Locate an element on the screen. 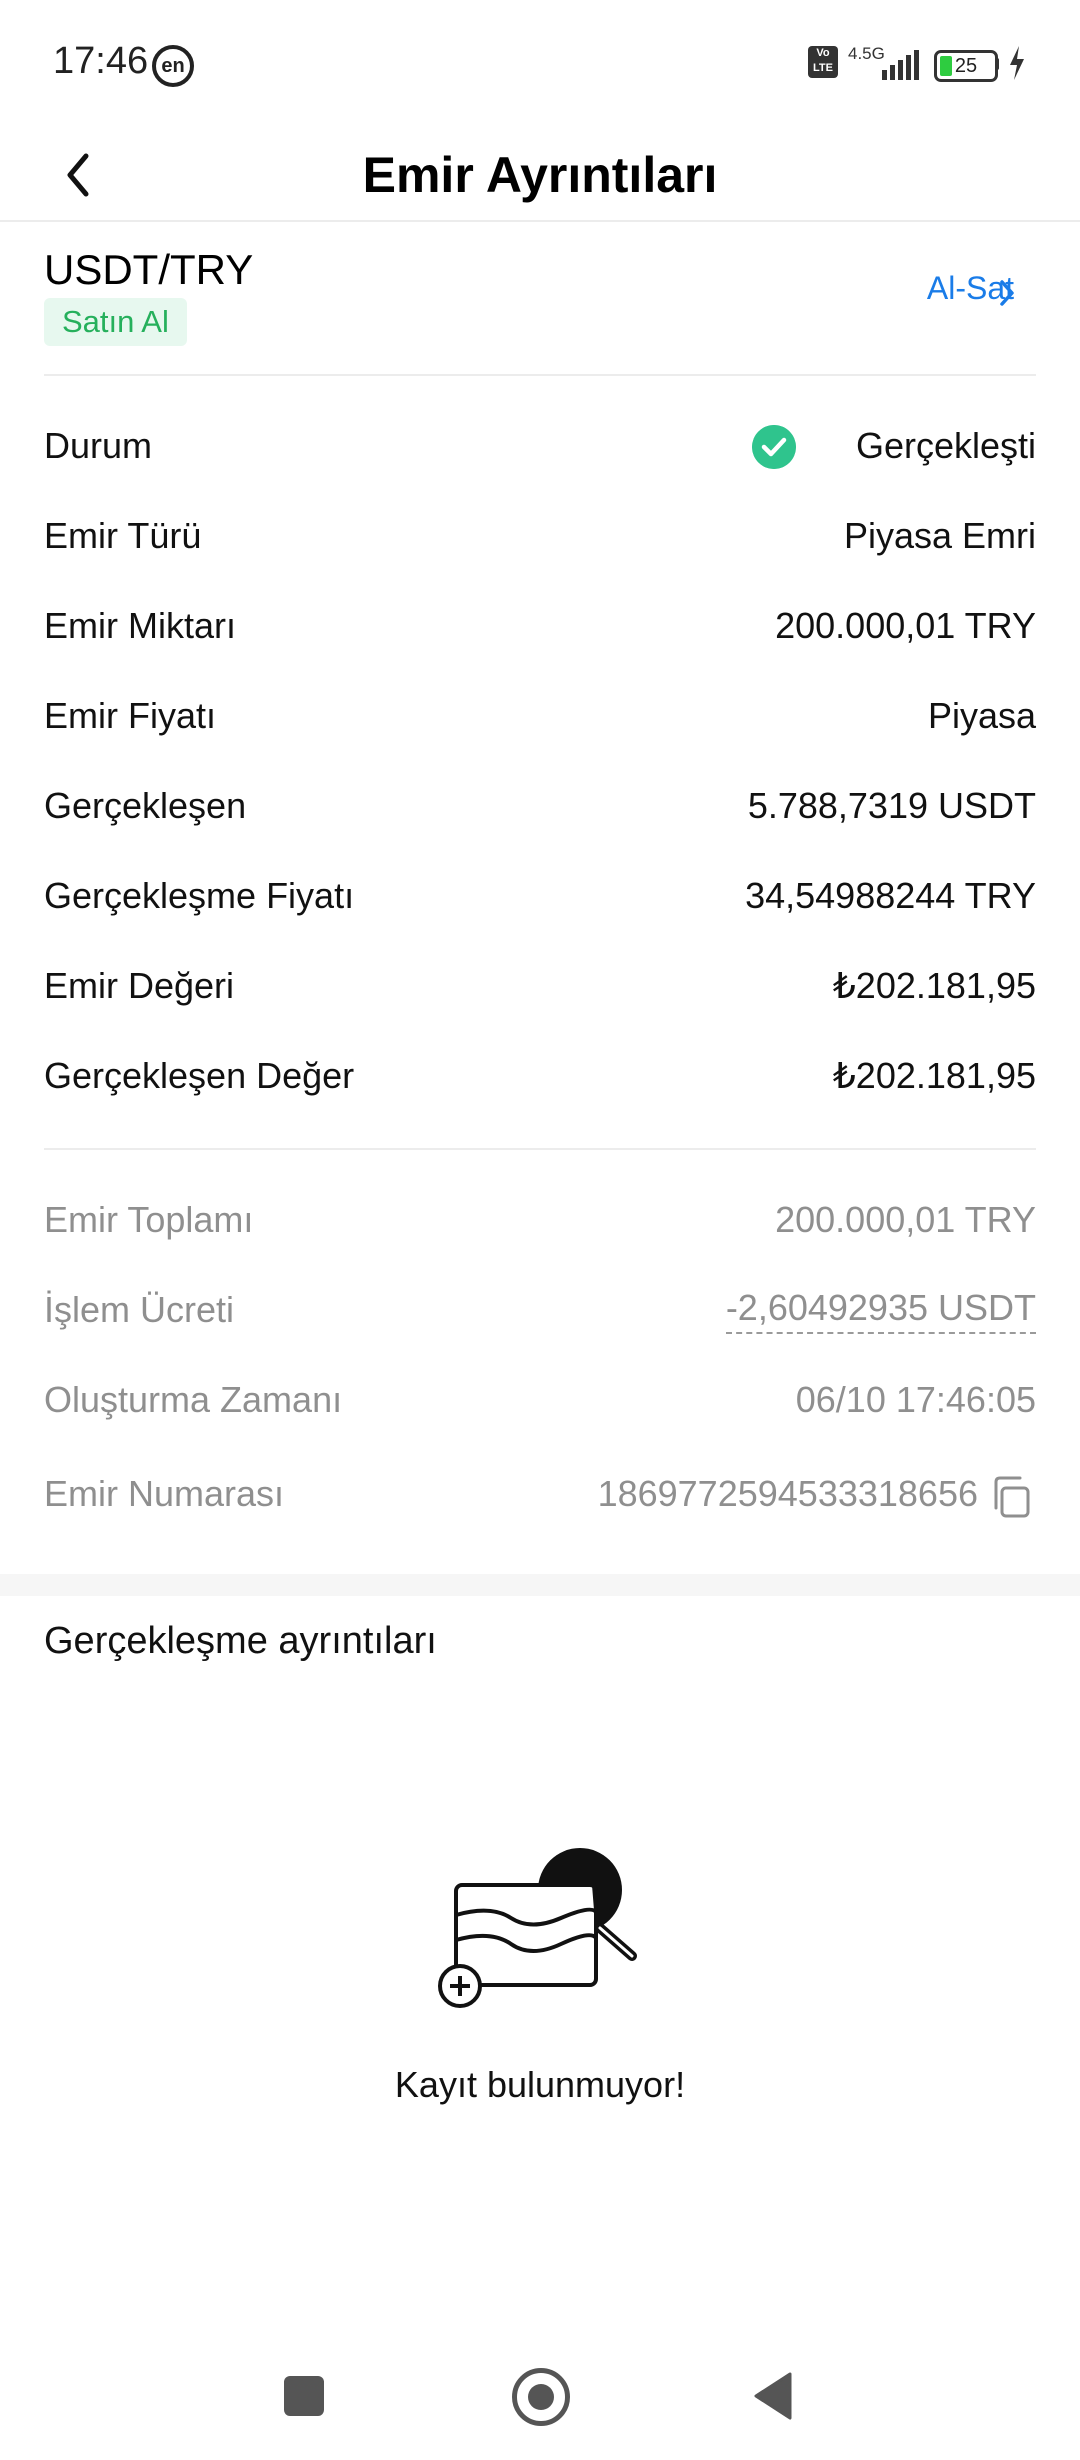 This screenshot has width=1080, height=2460. detail-row: Gerçekleşen 5.788,7319 USDT is located at coordinates (540, 806).